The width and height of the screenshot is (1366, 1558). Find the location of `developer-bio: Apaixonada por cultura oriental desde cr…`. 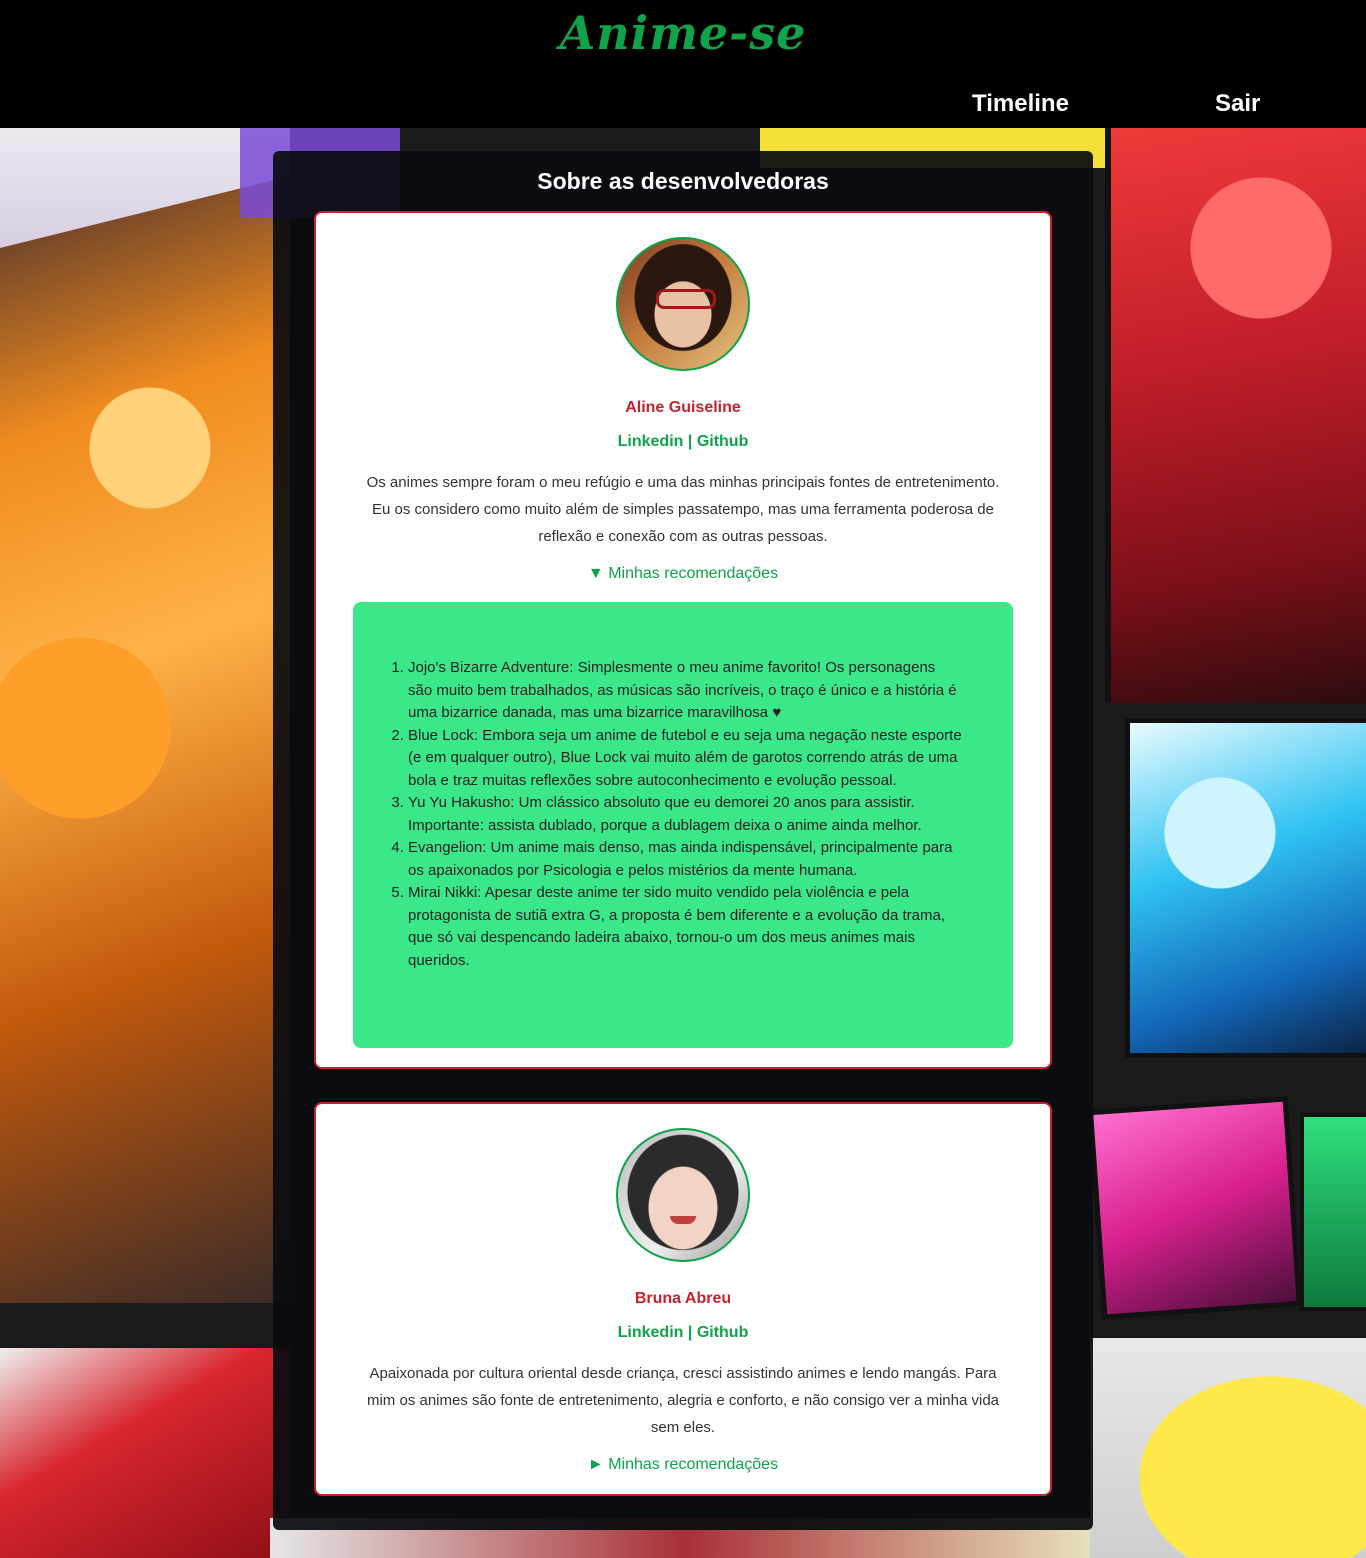

developer-bio: Apaixonada por cultura oriental desde cr… is located at coordinates (683, 1400).